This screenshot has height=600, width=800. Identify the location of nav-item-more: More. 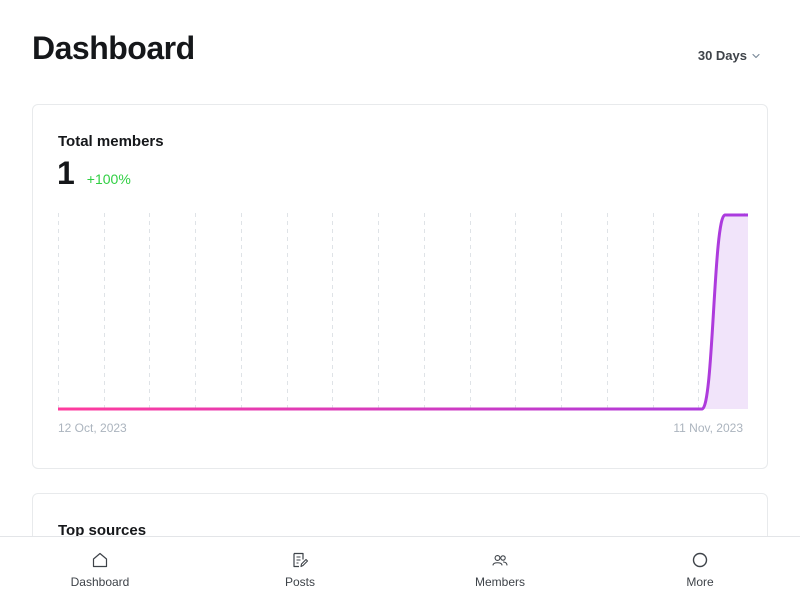
(700, 568).